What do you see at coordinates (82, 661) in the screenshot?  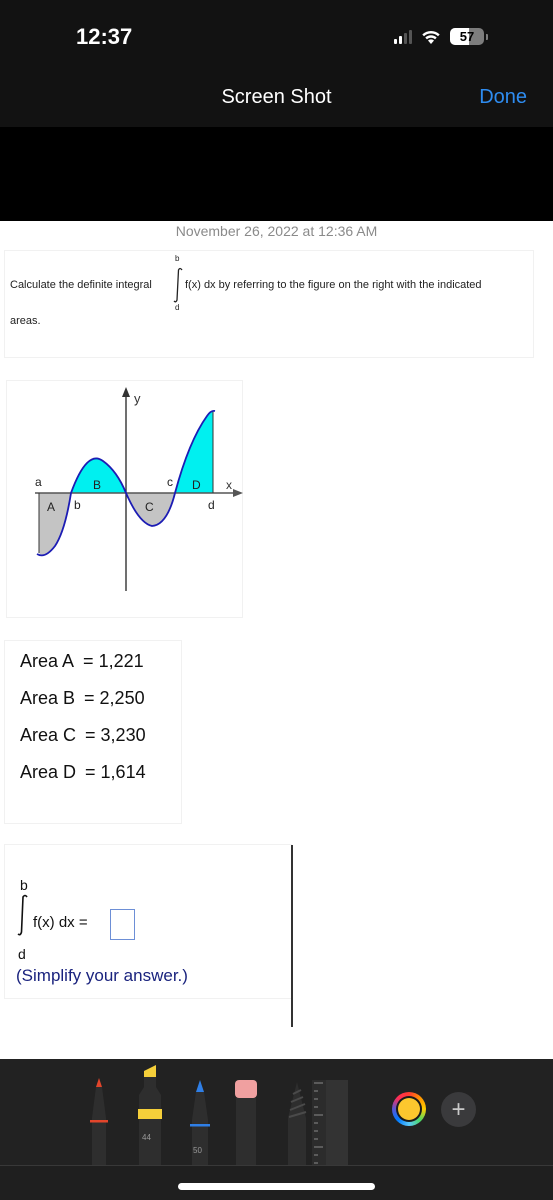 I see `area-row: Area A = 1,221` at bounding box center [82, 661].